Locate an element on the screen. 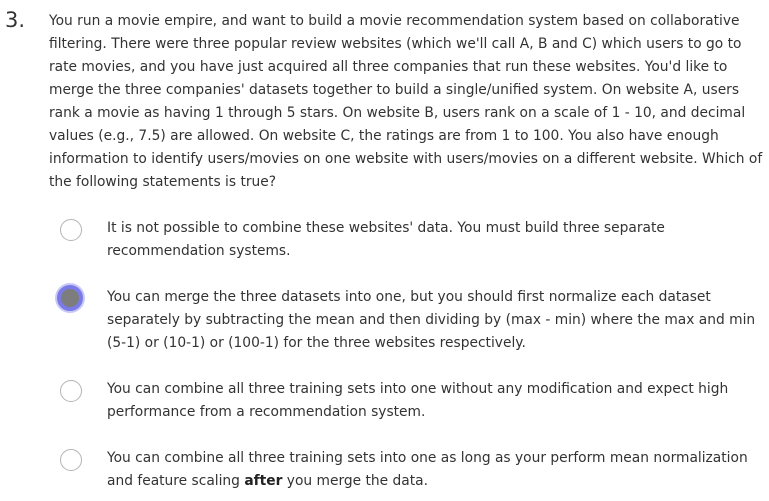  radio-button-option-2-selected is located at coordinates (70, 298).